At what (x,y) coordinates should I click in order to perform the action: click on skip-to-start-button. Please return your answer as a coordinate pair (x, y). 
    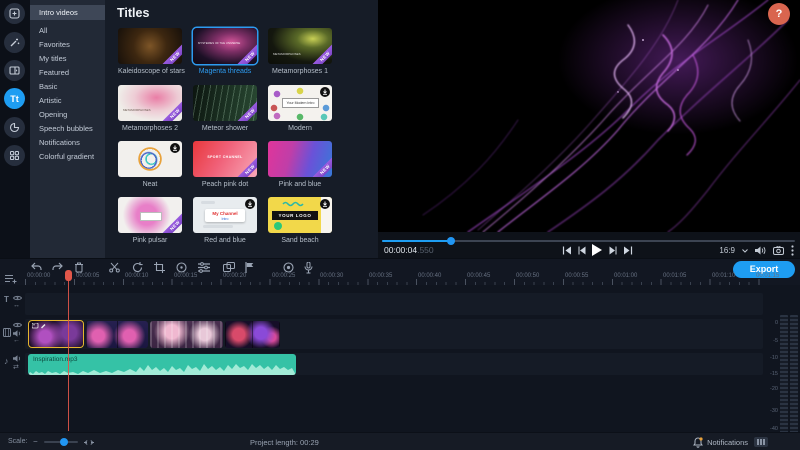
    Looking at the image, I should click on (567, 250).